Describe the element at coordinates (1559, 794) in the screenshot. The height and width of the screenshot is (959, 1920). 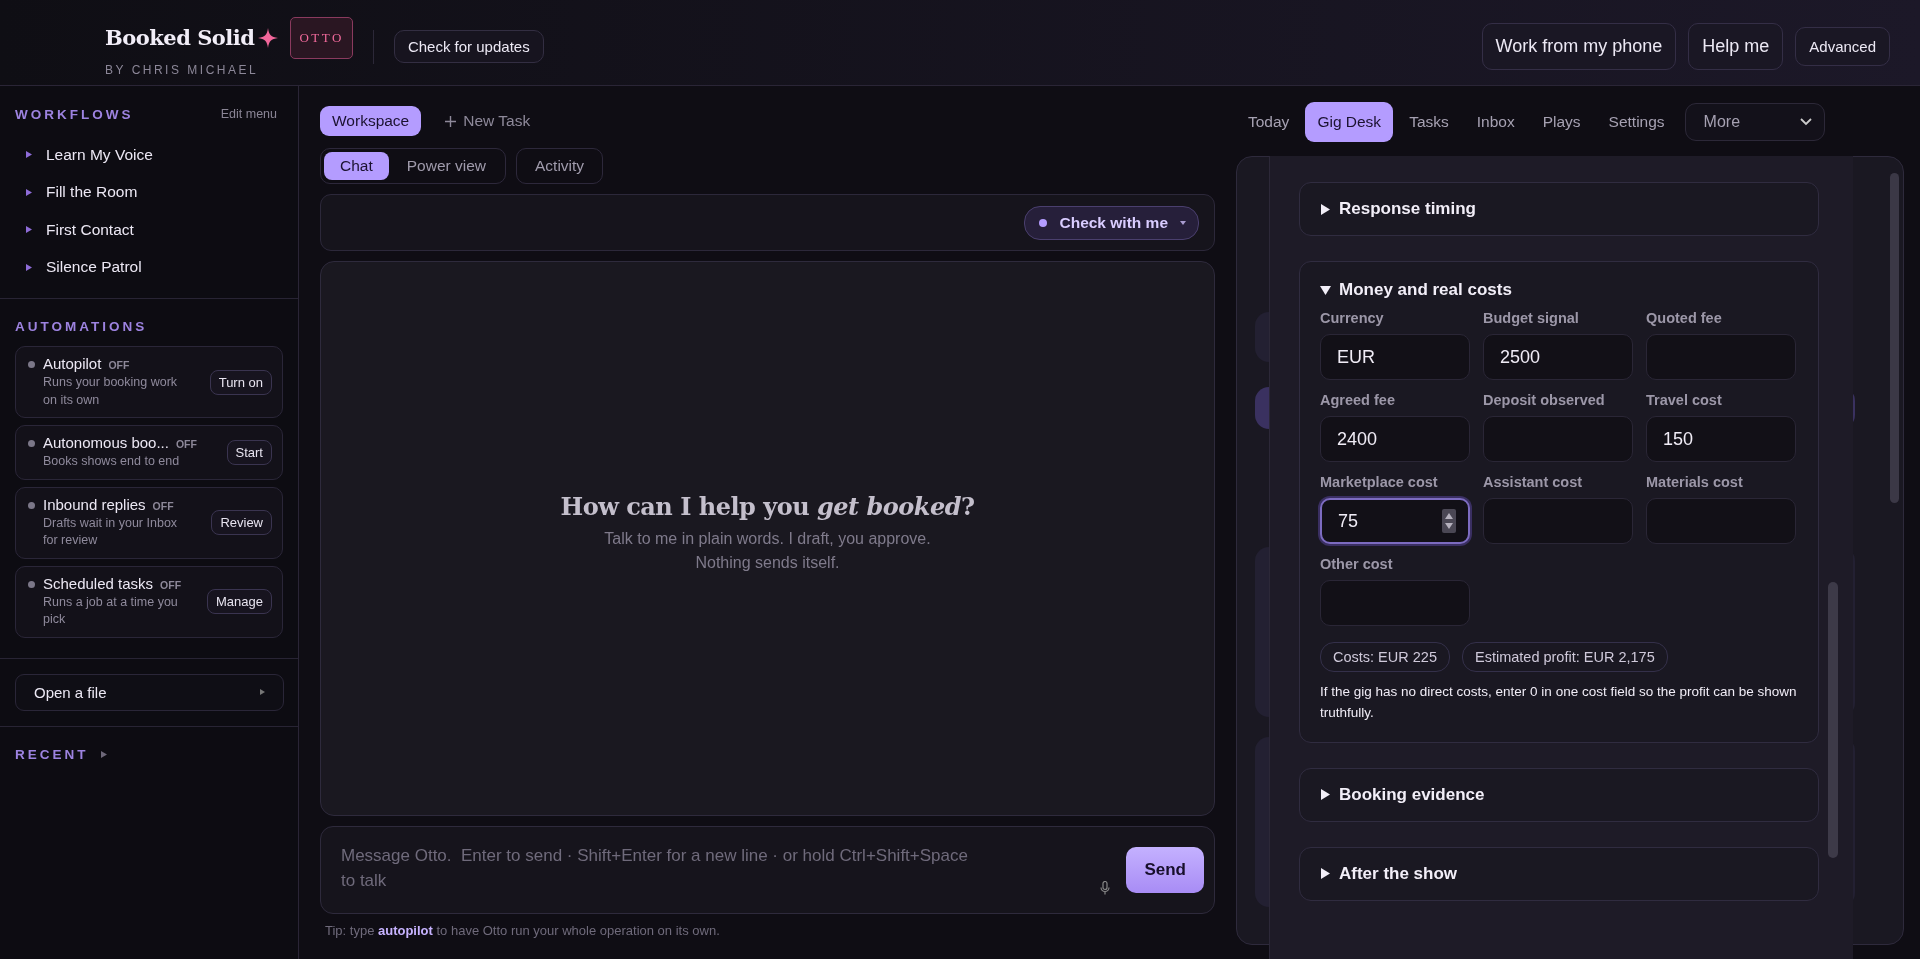
I see `section-toggle: Booking evidence` at that location.